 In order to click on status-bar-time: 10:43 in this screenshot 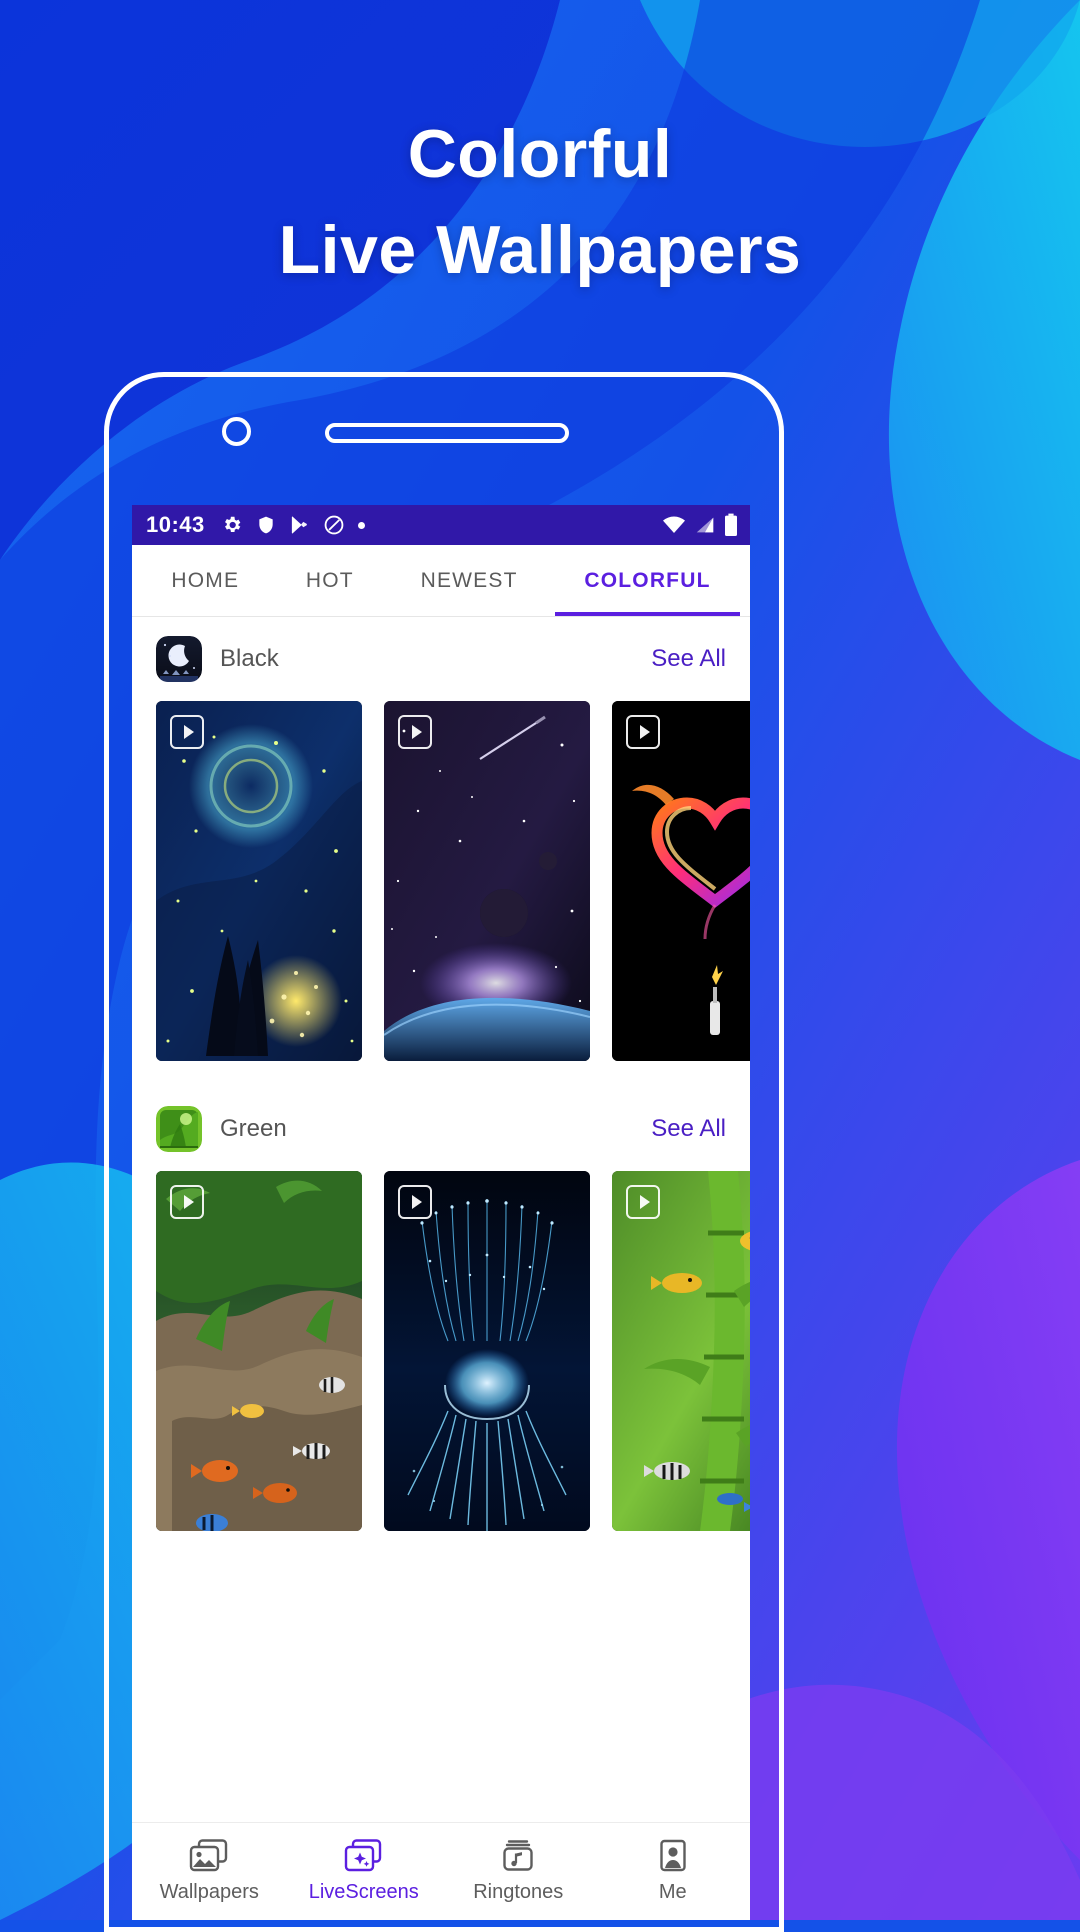, I will do `click(175, 525)`.